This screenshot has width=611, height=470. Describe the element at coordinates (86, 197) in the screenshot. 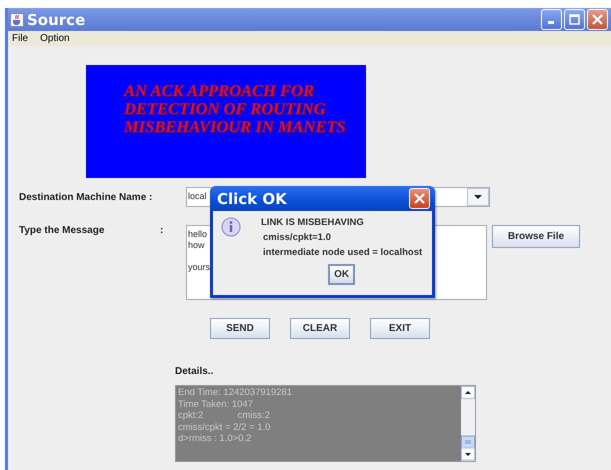

I see `field-label: Destination Machine Name :` at that location.